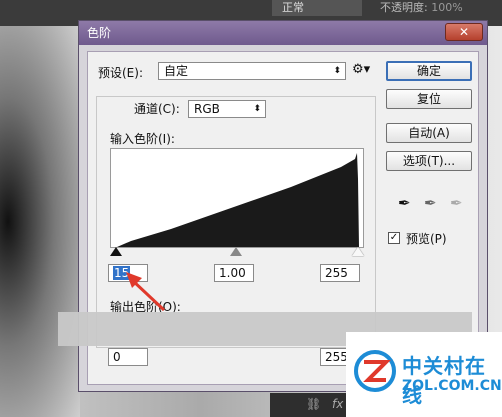 This screenshot has width=502, height=417. Describe the element at coordinates (446, 7) in the screenshot. I see `opacity-value: 100%` at that location.